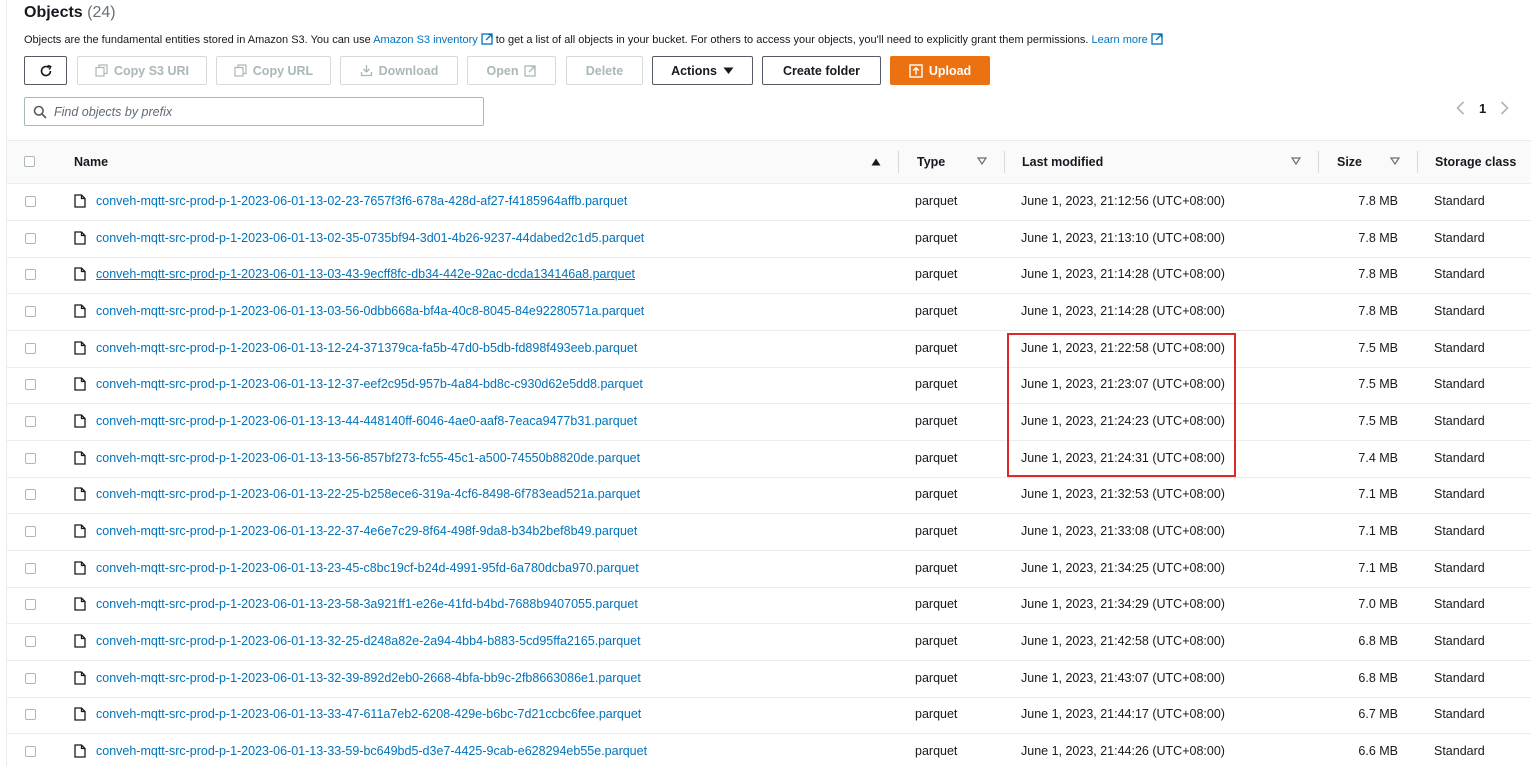  Describe the element at coordinates (101, 12) in the screenshot. I see `object-count: (24)` at that location.